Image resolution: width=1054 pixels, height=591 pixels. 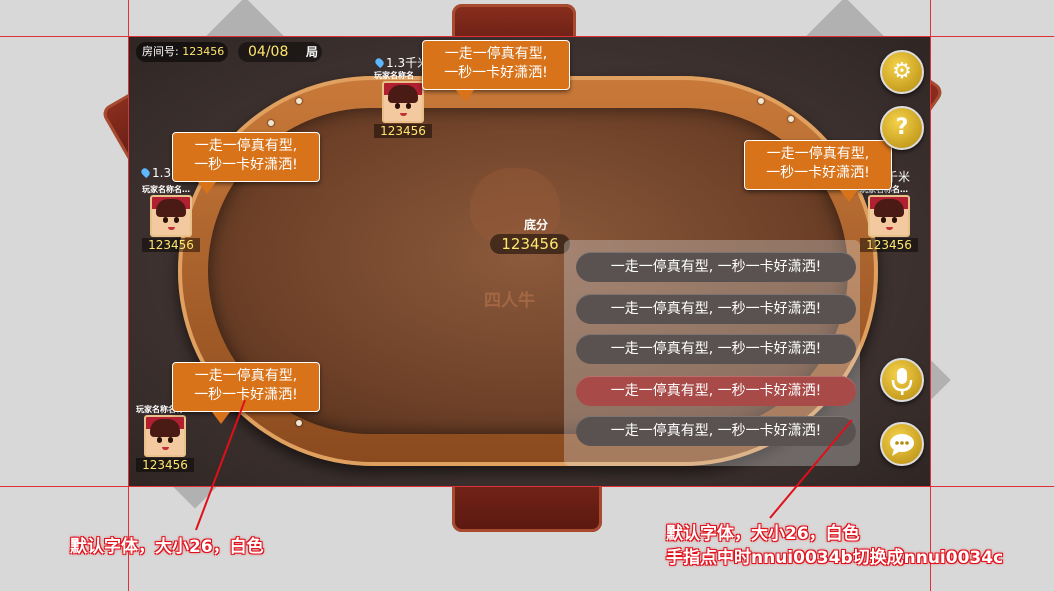 I want to click on annotation-pointers, so click(x=524, y=465).